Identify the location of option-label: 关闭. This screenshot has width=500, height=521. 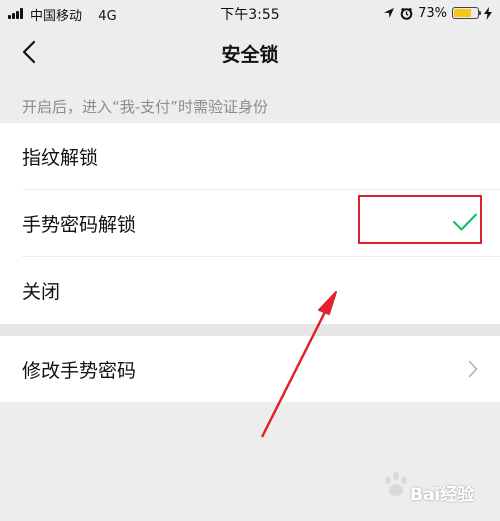
(41, 292).